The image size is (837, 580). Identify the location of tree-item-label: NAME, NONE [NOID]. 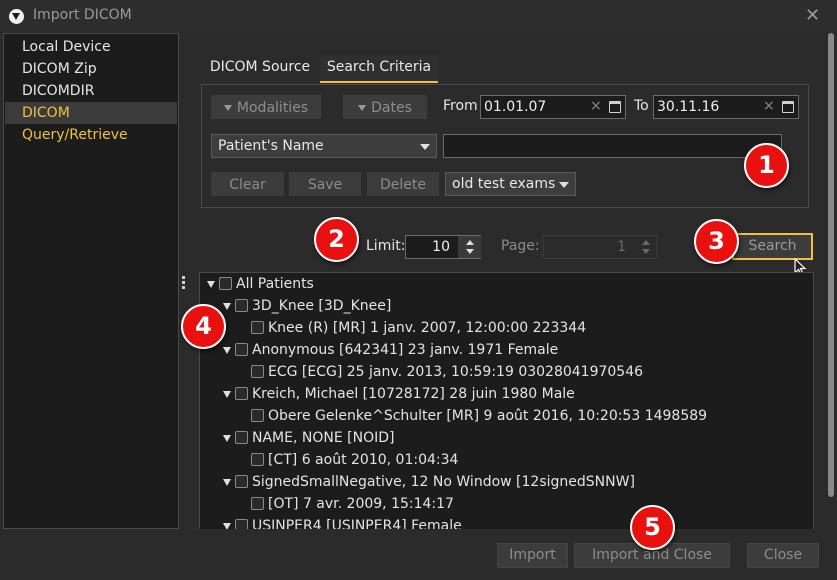
(323, 438).